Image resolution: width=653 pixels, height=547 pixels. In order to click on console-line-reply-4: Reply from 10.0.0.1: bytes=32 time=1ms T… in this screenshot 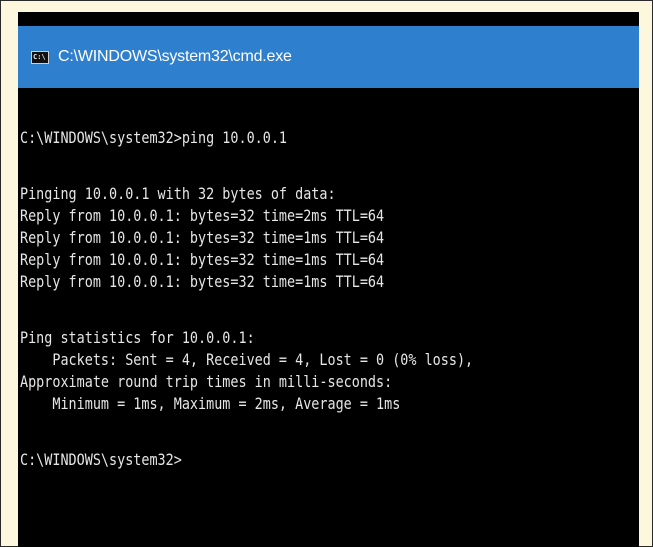, I will do `click(202, 281)`.